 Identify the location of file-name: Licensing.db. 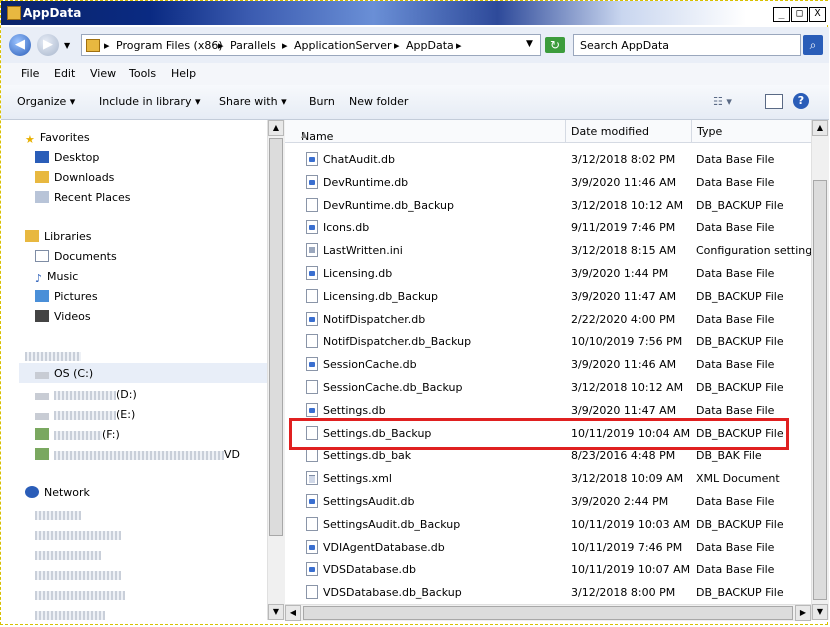
(358, 273).